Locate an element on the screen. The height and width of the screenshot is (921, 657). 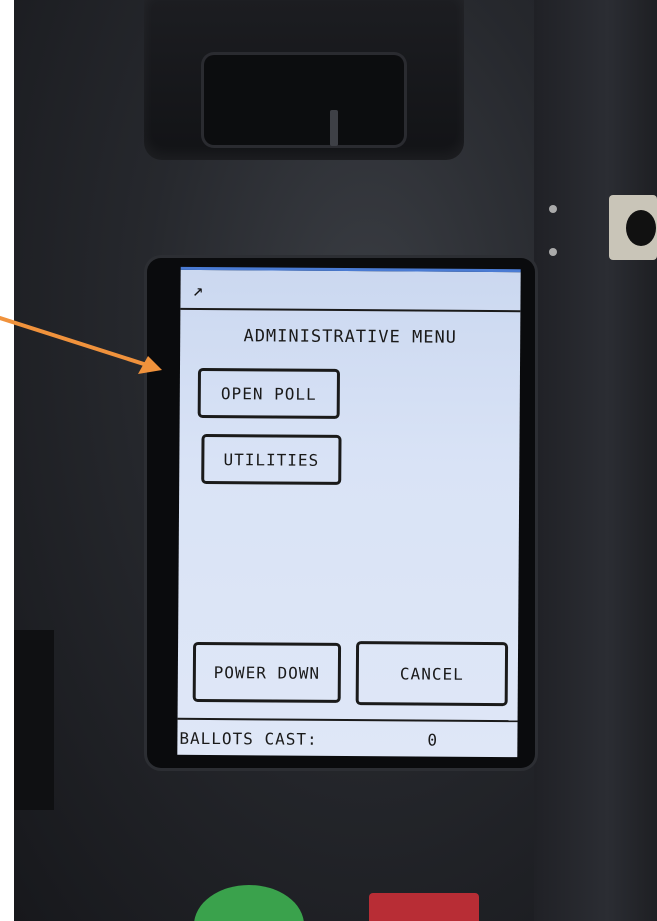
printer-housing is located at coordinates (304, 80).